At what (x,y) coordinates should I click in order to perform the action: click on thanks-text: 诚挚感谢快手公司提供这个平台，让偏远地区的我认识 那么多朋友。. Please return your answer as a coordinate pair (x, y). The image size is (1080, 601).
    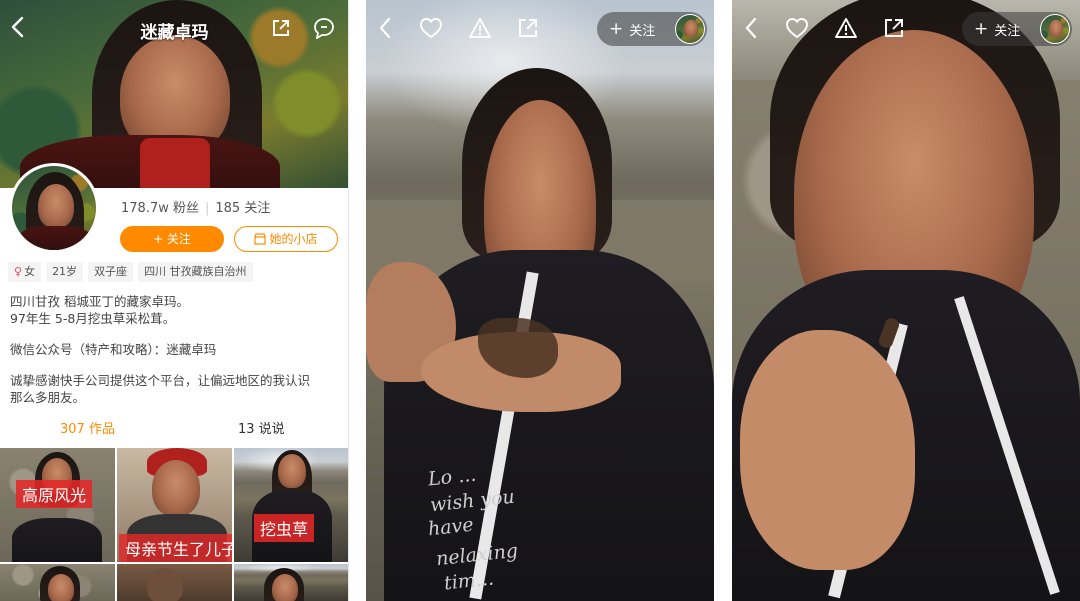
    Looking at the image, I should click on (176, 389).